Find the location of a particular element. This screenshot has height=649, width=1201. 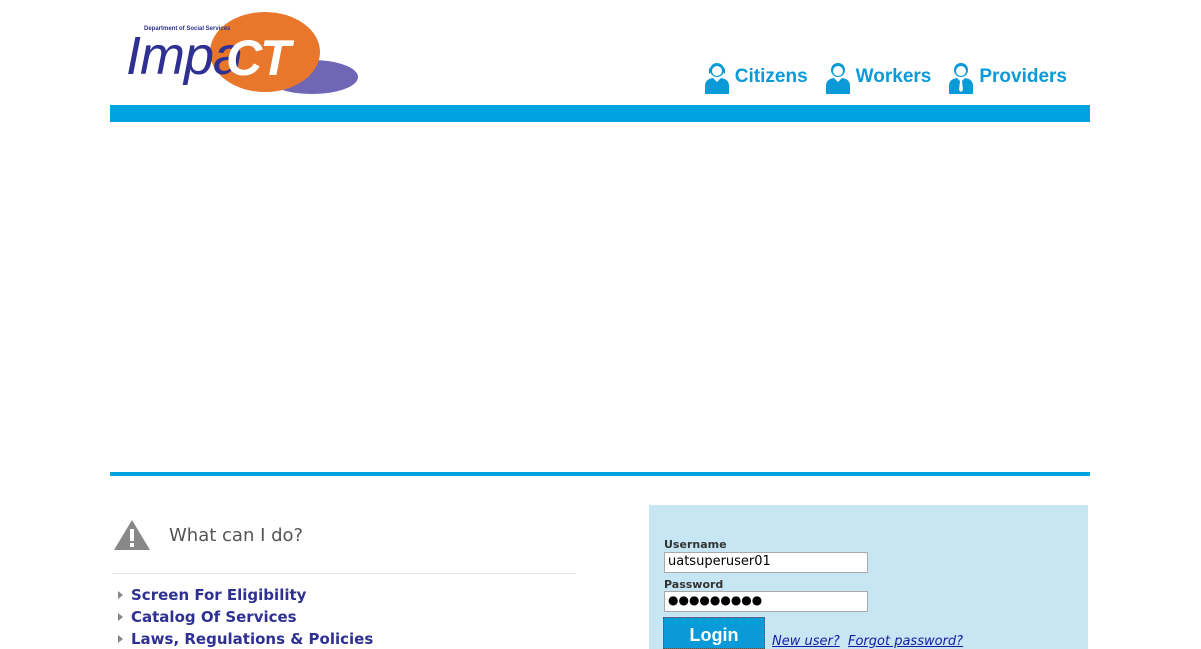

nav-citizens: Citizens is located at coordinates (755, 77).